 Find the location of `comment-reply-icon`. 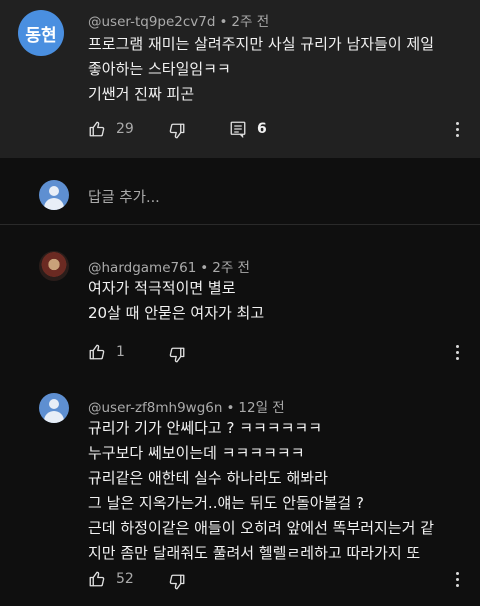

comment-reply-icon is located at coordinates (238, 129).